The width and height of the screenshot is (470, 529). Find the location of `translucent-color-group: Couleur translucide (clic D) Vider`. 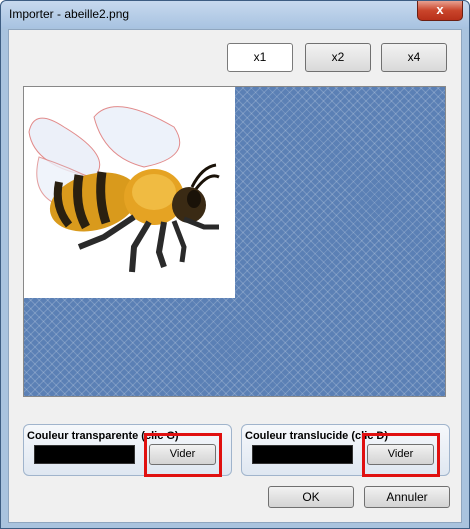

translucent-color-group: Couleur translucide (clic D) Vider is located at coordinates (345, 450).